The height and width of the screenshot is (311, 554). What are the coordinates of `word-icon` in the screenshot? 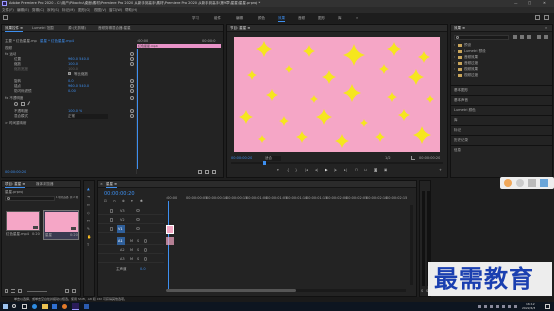 It's located at (86, 306).